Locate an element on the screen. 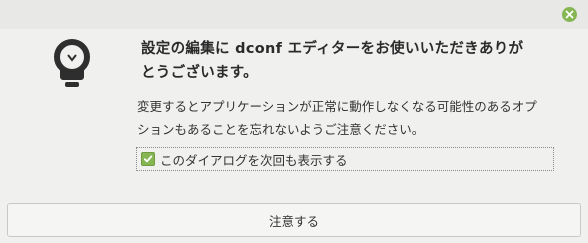 The width and height of the screenshot is (588, 243). close-button is located at coordinates (569, 14).